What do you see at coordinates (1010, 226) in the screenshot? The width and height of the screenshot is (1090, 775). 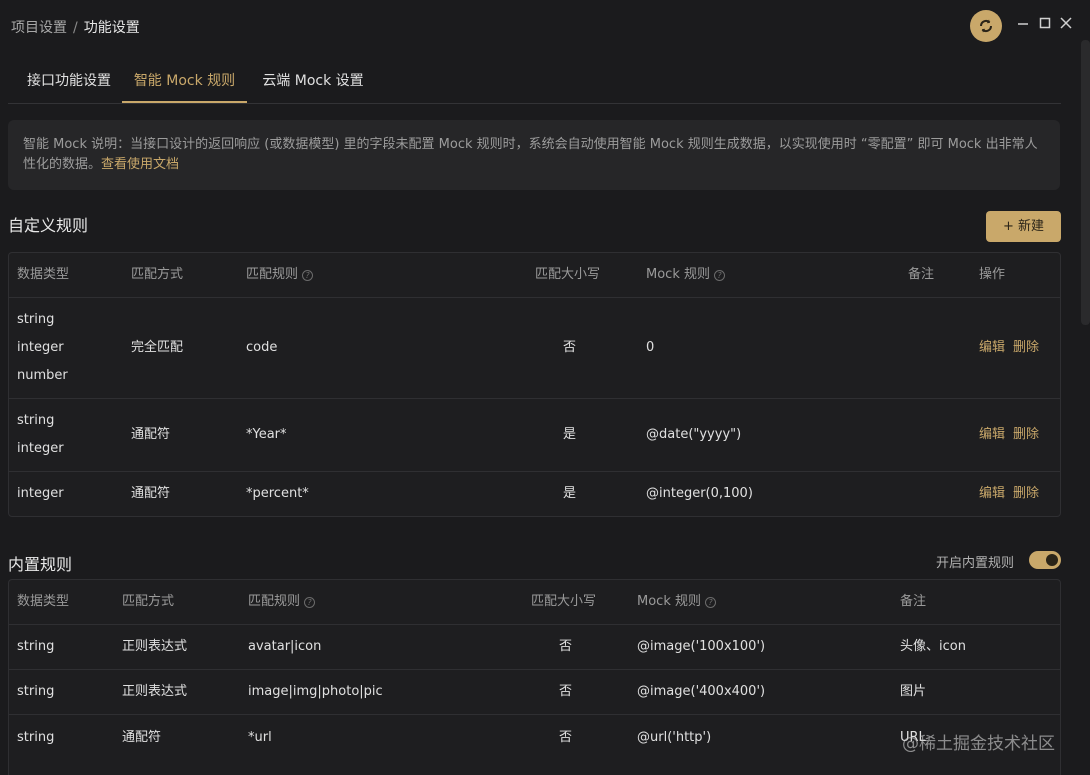 I see `plus-icon: +` at bounding box center [1010, 226].